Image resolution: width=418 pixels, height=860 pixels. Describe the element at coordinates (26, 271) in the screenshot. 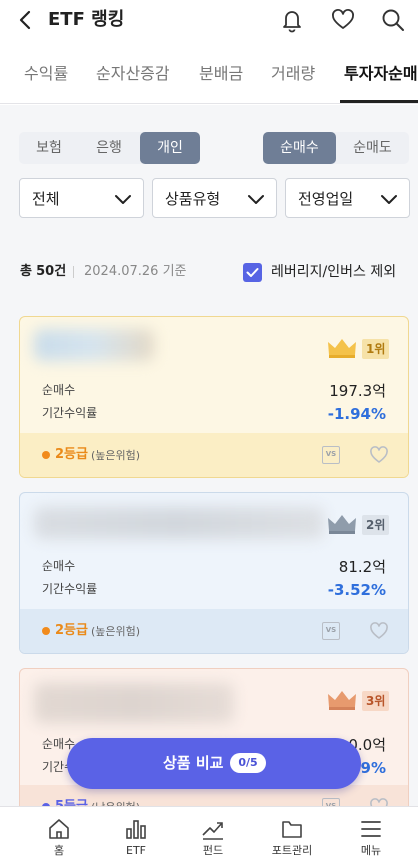

I see `count-prefix: 총` at that location.